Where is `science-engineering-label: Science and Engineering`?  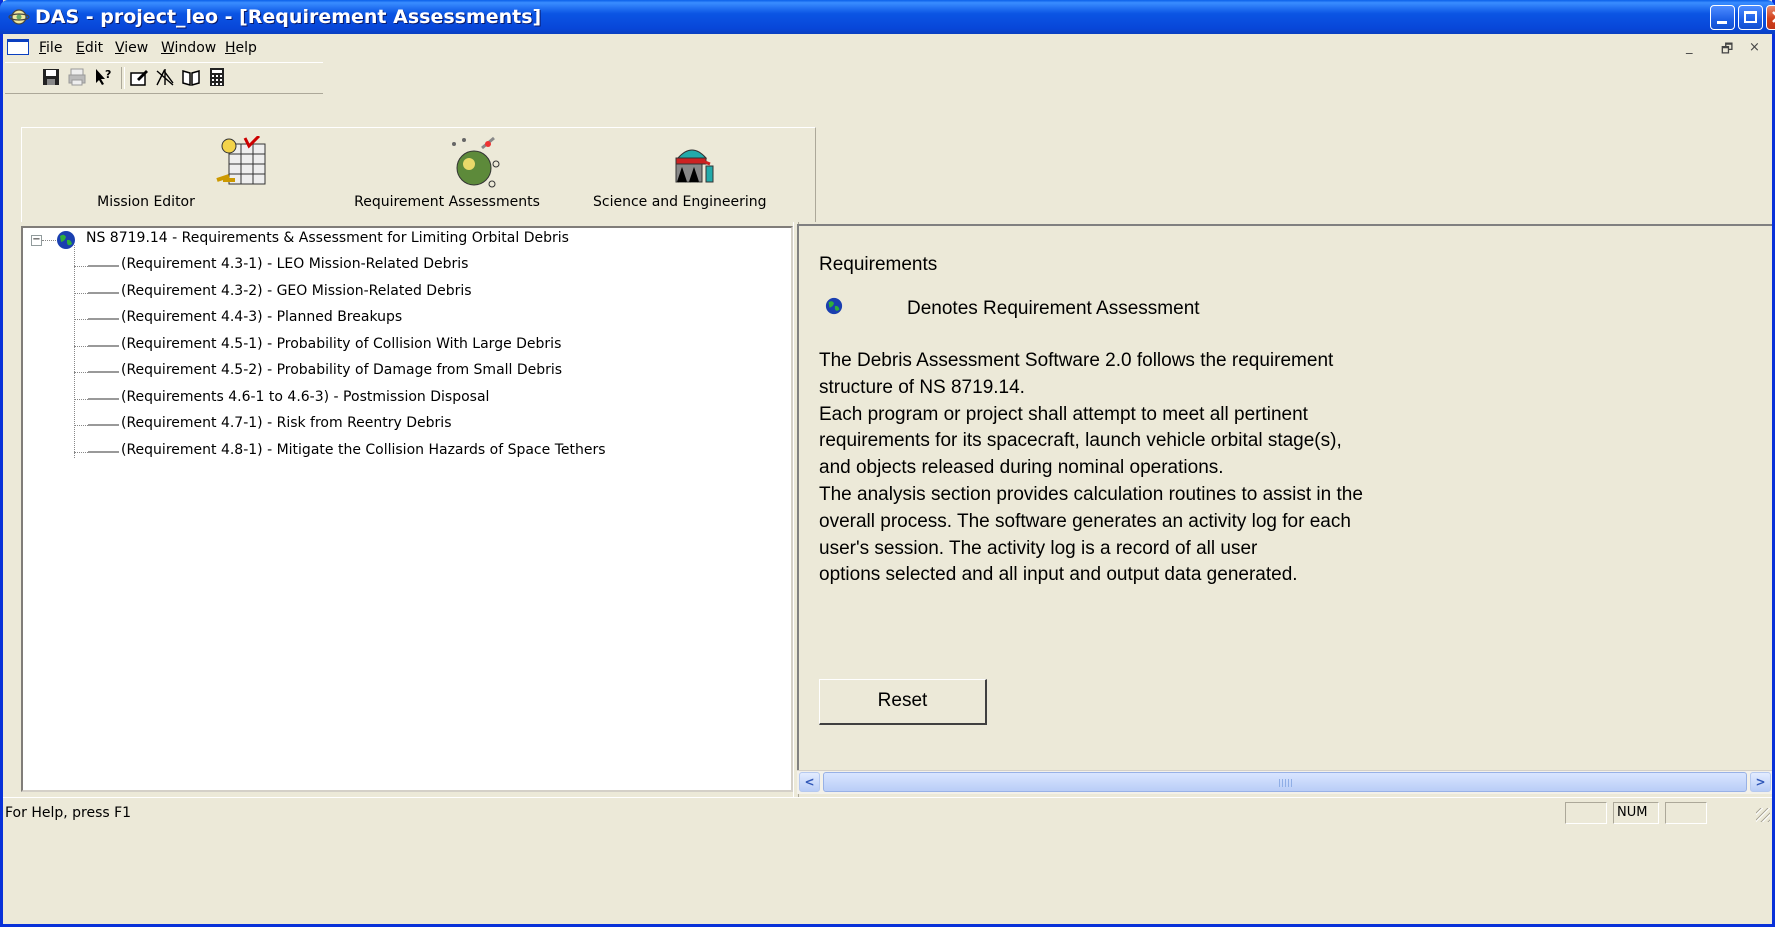
science-engineering-label: Science and Engineering is located at coordinates (680, 202).